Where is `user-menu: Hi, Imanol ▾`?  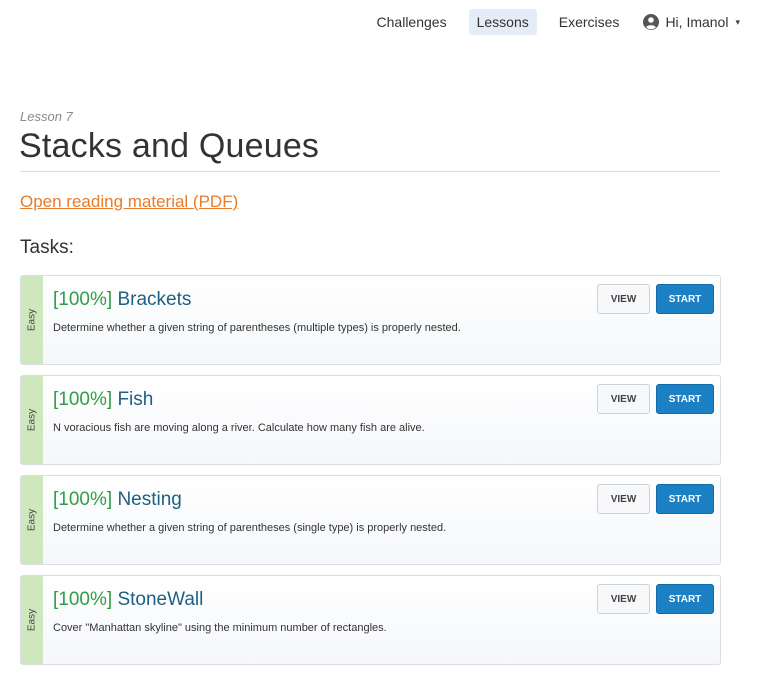 user-menu: Hi, Imanol ▾ is located at coordinates (691, 22).